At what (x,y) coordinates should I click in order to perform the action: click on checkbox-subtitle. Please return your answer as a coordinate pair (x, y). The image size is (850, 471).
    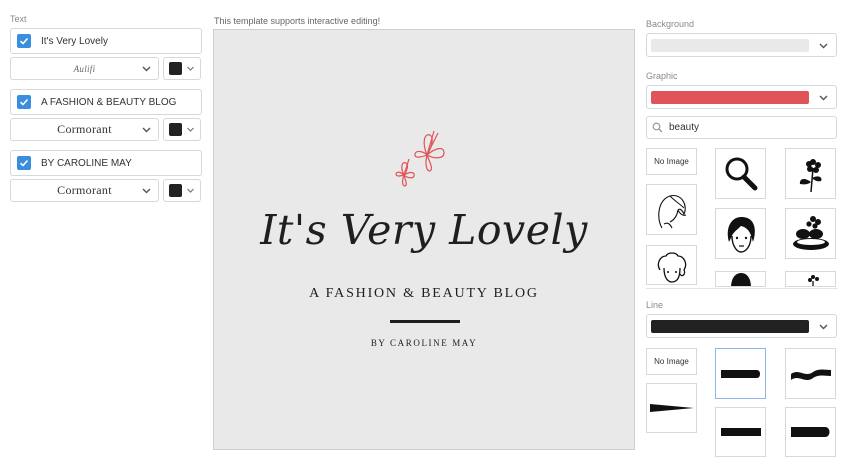
    Looking at the image, I should click on (24, 102).